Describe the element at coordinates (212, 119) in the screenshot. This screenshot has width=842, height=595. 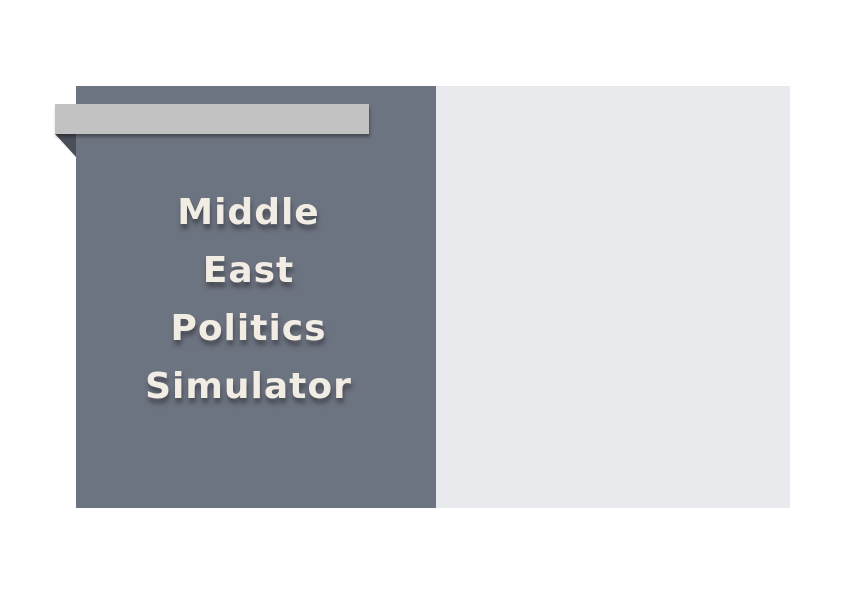
I see `decorative-ribbon` at that location.